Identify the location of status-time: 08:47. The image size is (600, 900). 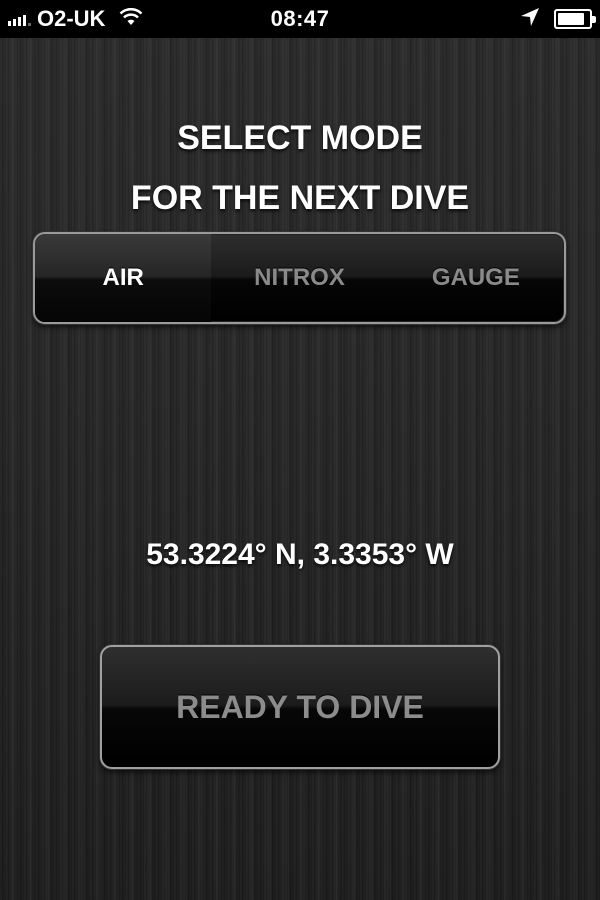
(300, 18).